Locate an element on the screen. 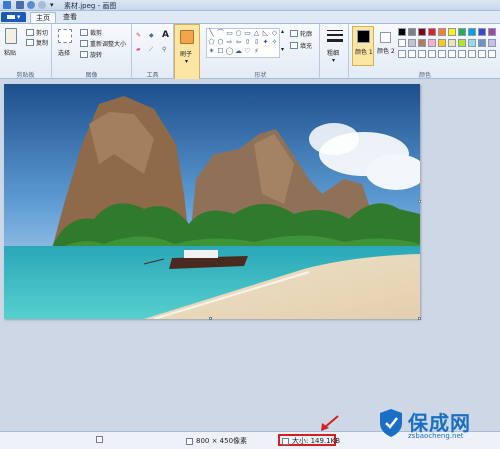 The height and width of the screenshot is (449, 500). magnifier-tool: ⚲ is located at coordinates (164, 49).